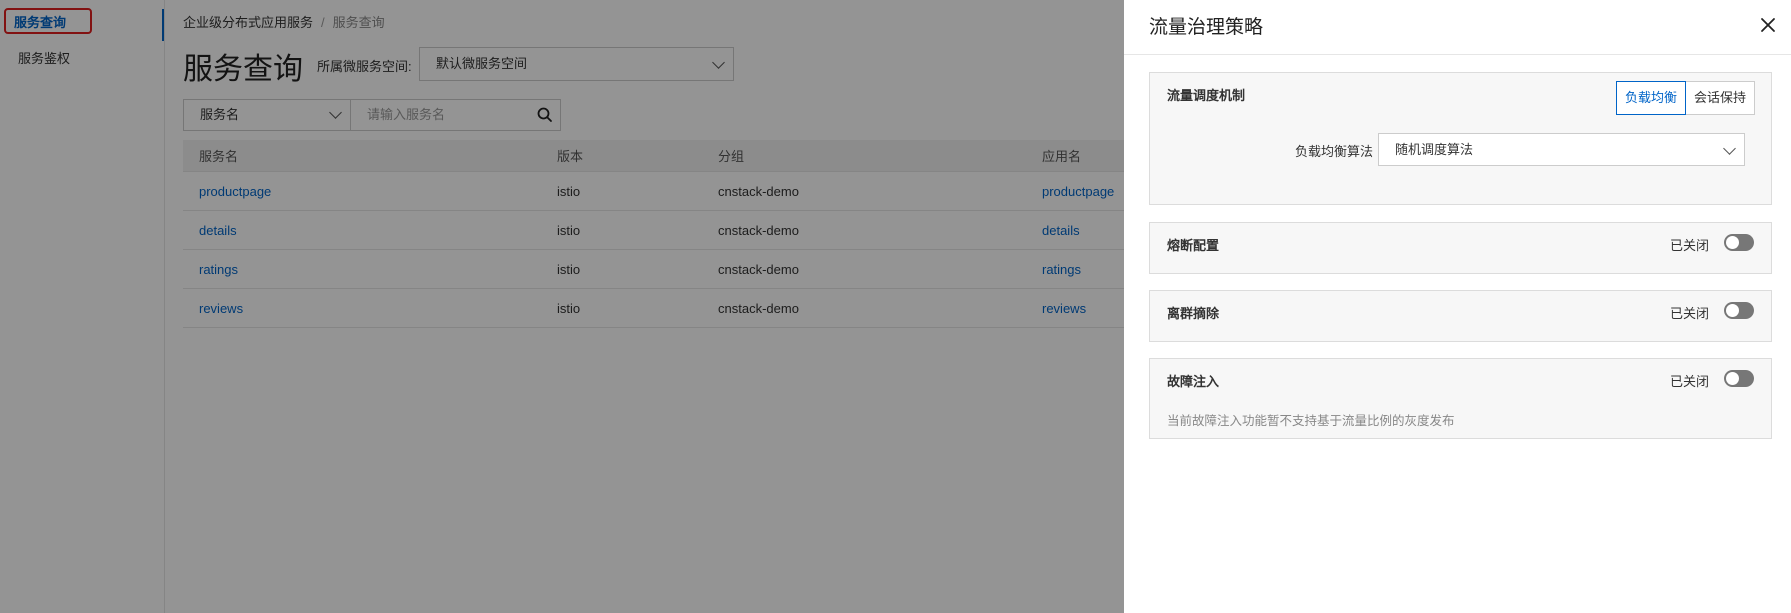  I want to click on close-icon, so click(1768, 25).